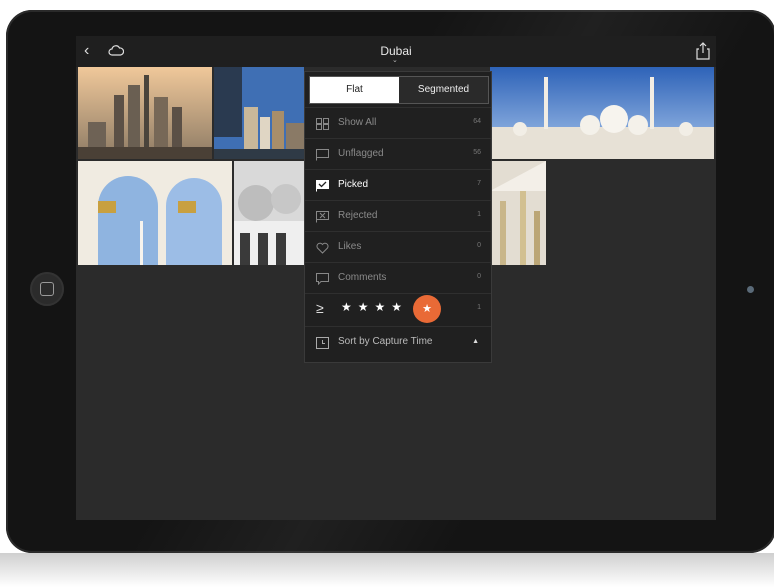 The width and height of the screenshot is (774, 587). Describe the element at coordinates (322, 123) in the screenshot. I see `grid-icon` at that location.